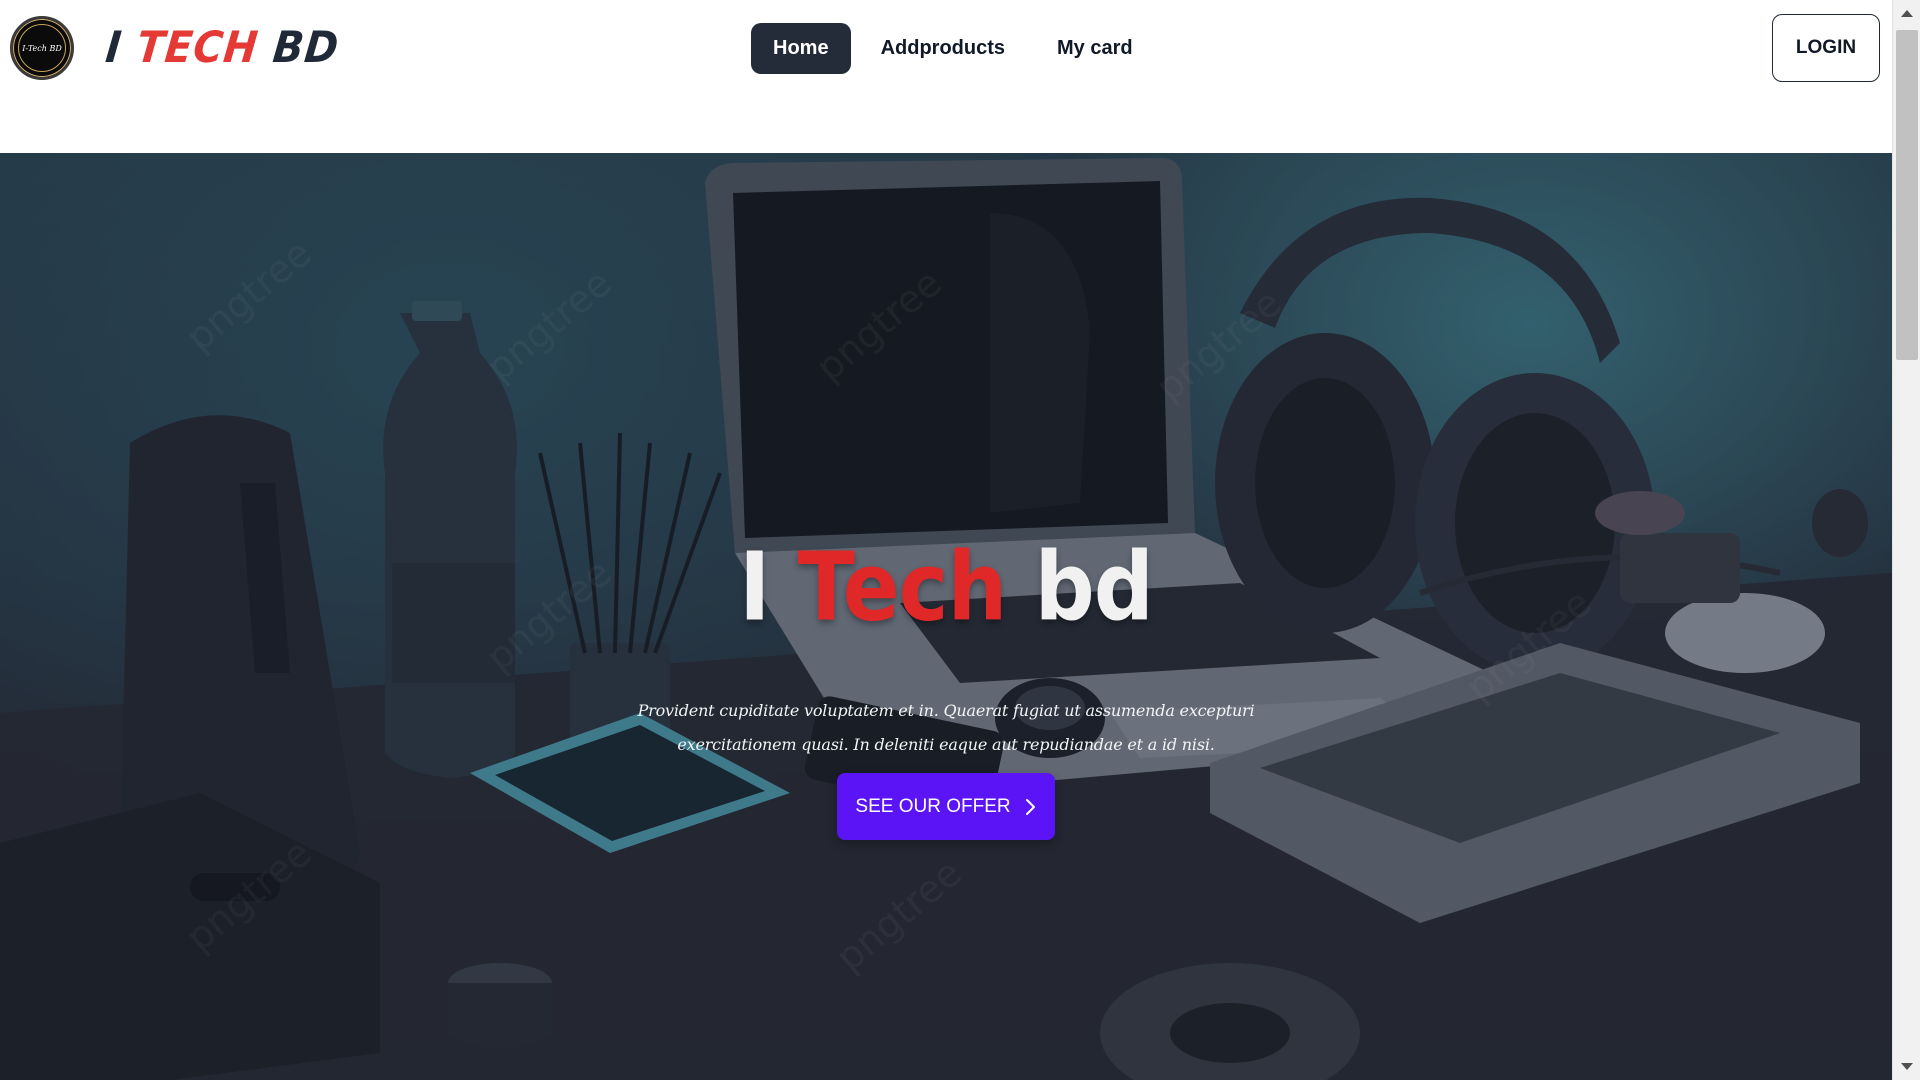  What do you see at coordinates (1030, 806) in the screenshot?
I see `chevron-right-icon` at bounding box center [1030, 806].